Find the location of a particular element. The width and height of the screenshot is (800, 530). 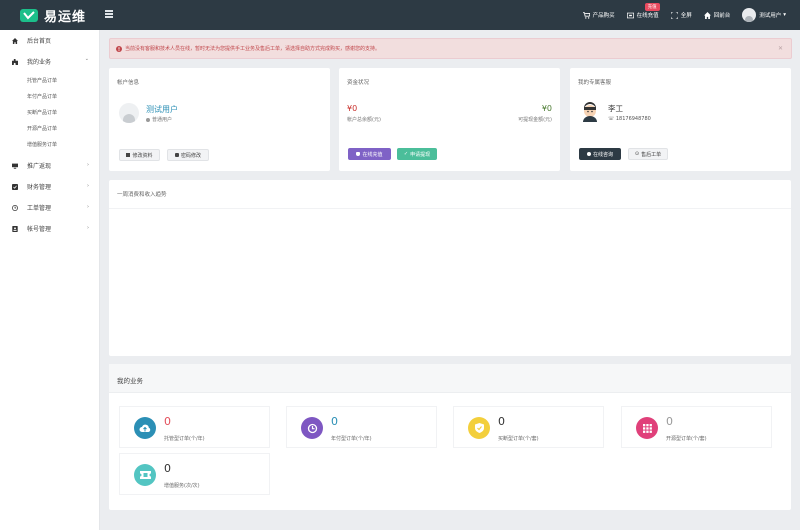

consult-button: 在线咨询 is located at coordinates (600, 154).